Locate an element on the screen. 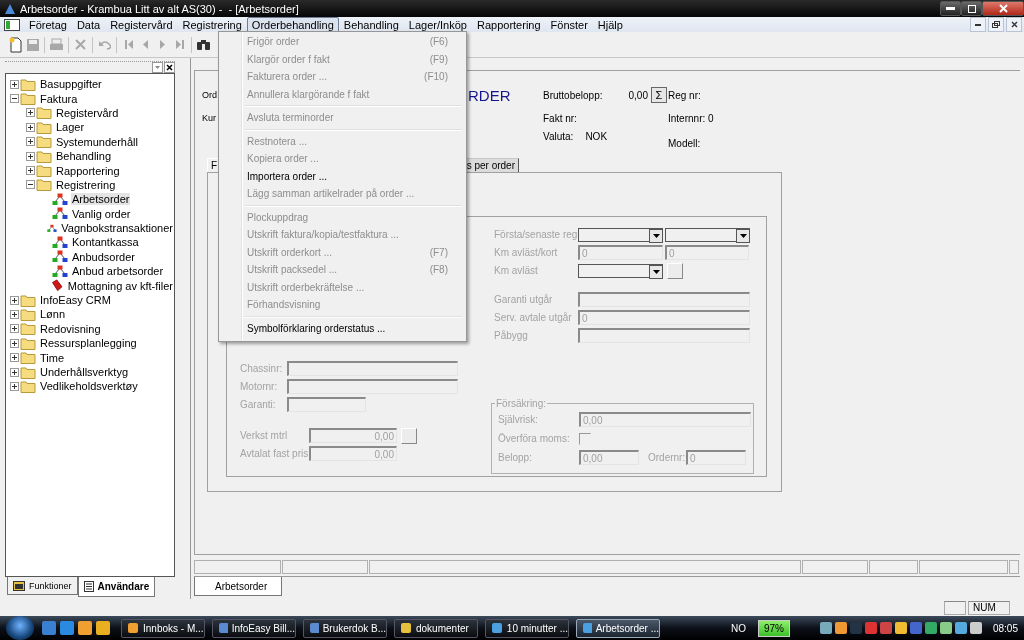 Image resolution: width=1024 pixels, height=640 pixels. tree-item: Redovisning is located at coordinates (70, 328).